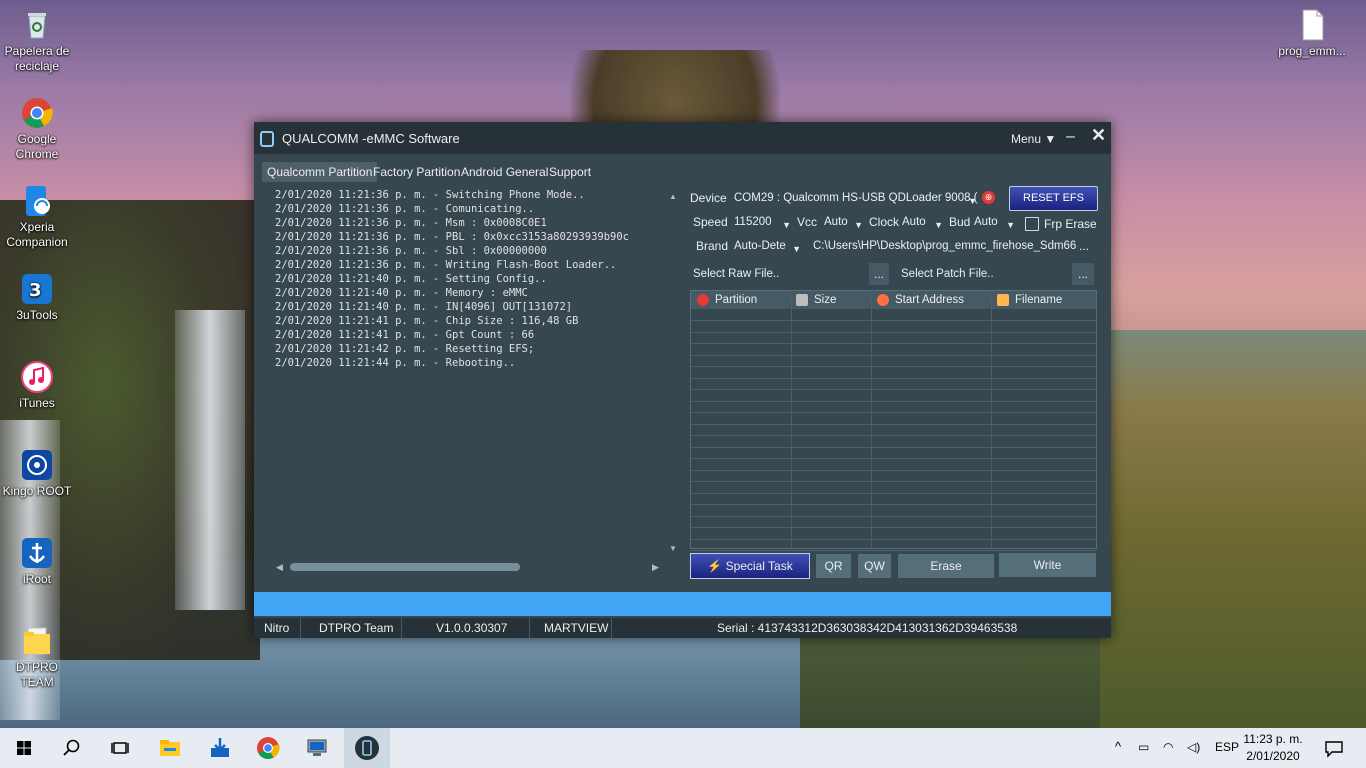 The image size is (1366, 768). I want to click on remote-desktop-button, so click(317, 748).